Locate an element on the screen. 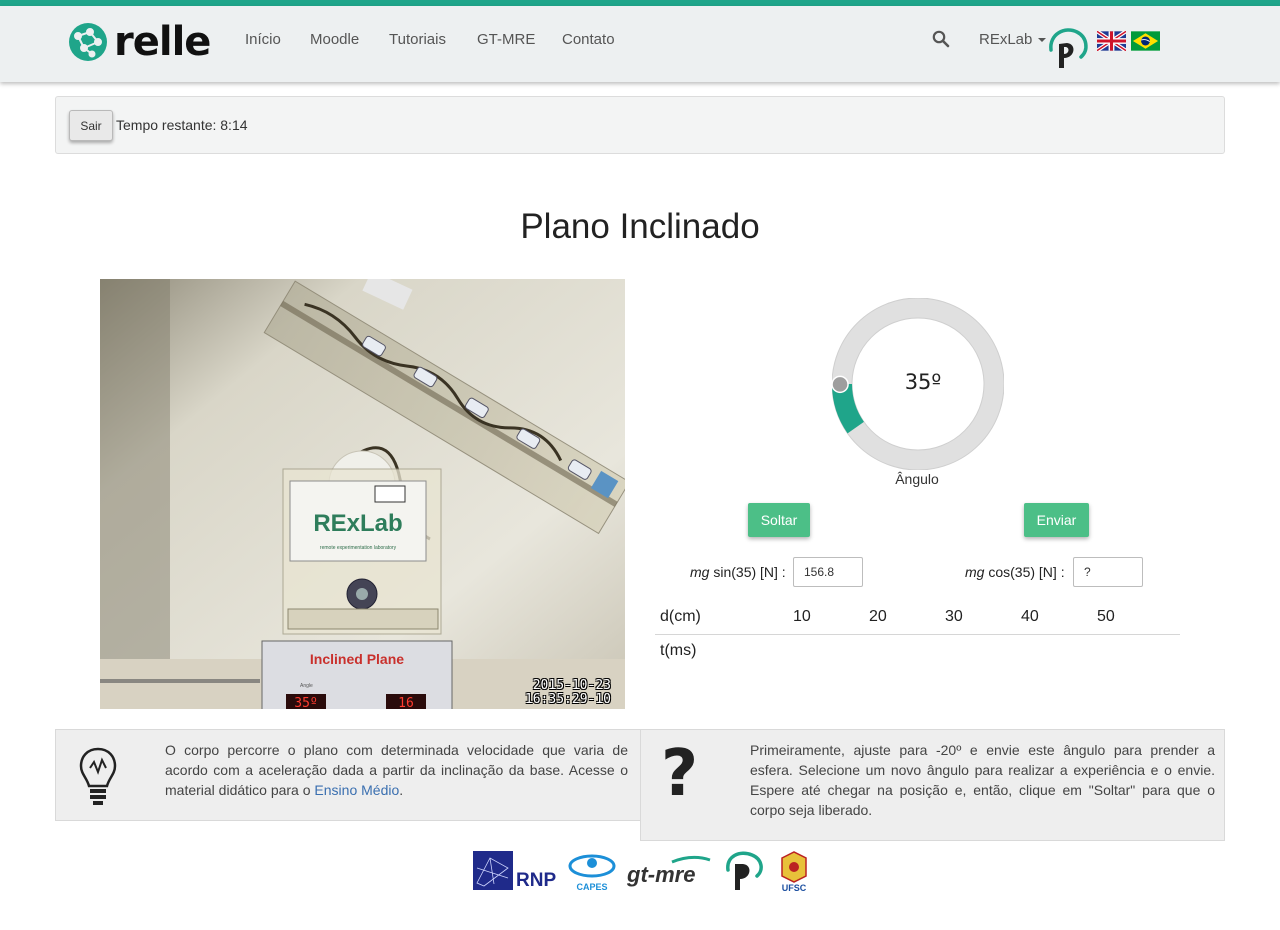  distance-row: d(cm) 10 20 30 40 50 is located at coordinates (917, 617).